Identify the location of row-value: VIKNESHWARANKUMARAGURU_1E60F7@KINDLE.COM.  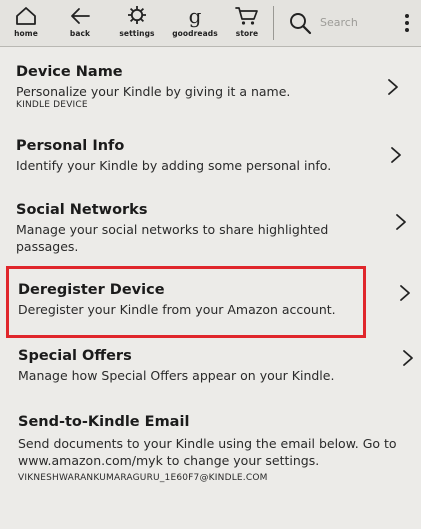
(143, 478).